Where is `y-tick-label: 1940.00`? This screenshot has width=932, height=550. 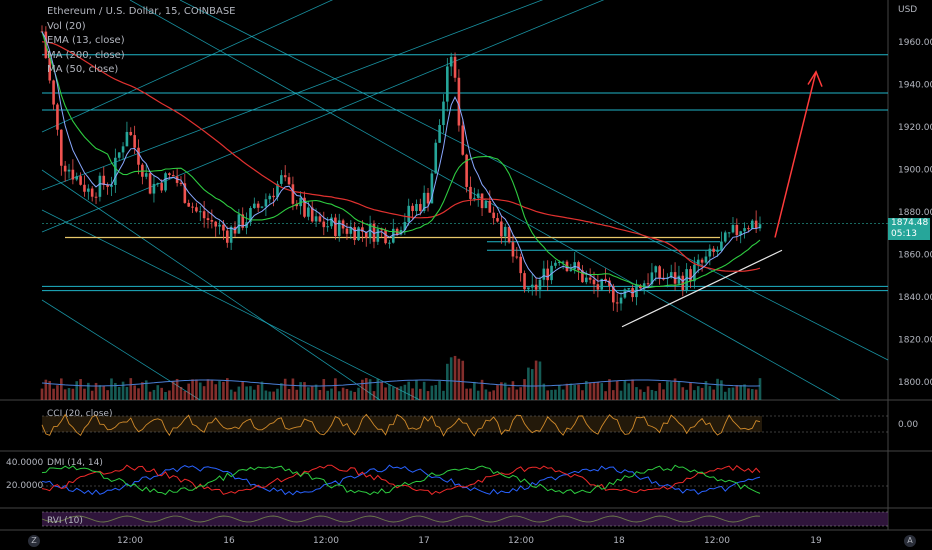 y-tick-label: 1940.00 is located at coordinates (915, 86).